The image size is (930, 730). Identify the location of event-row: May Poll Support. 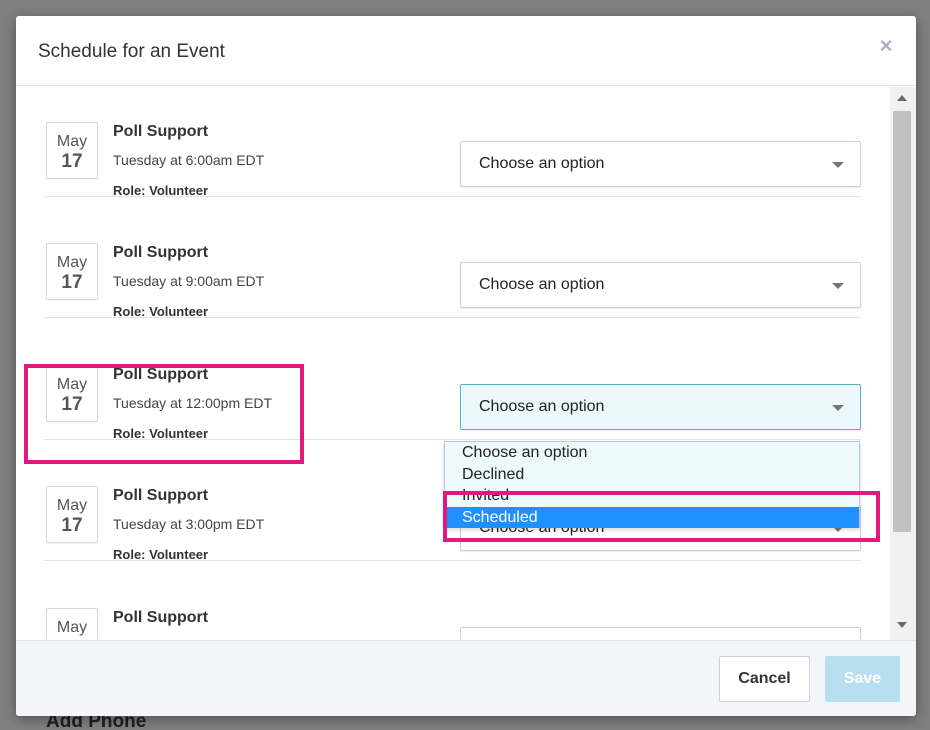
(452, 600).